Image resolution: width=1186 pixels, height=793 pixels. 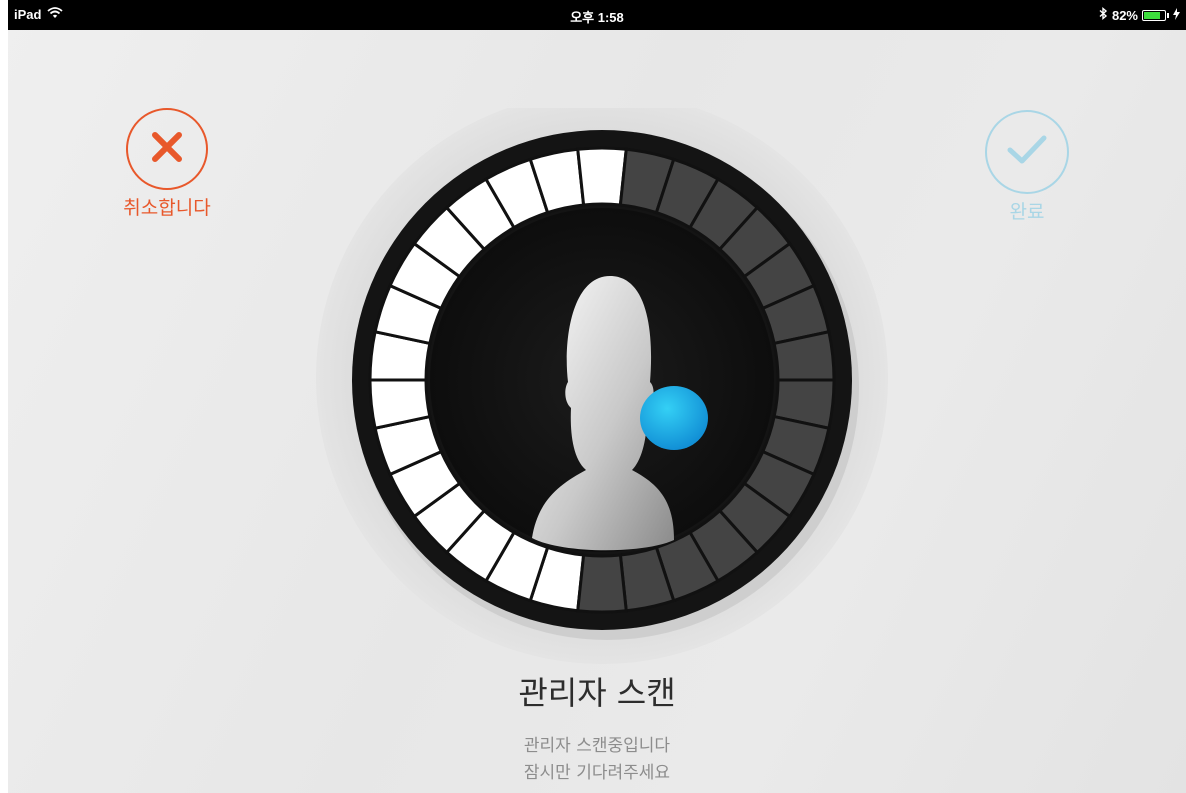 I want to click on progress-segment-empty, so click(x=602, y=583).